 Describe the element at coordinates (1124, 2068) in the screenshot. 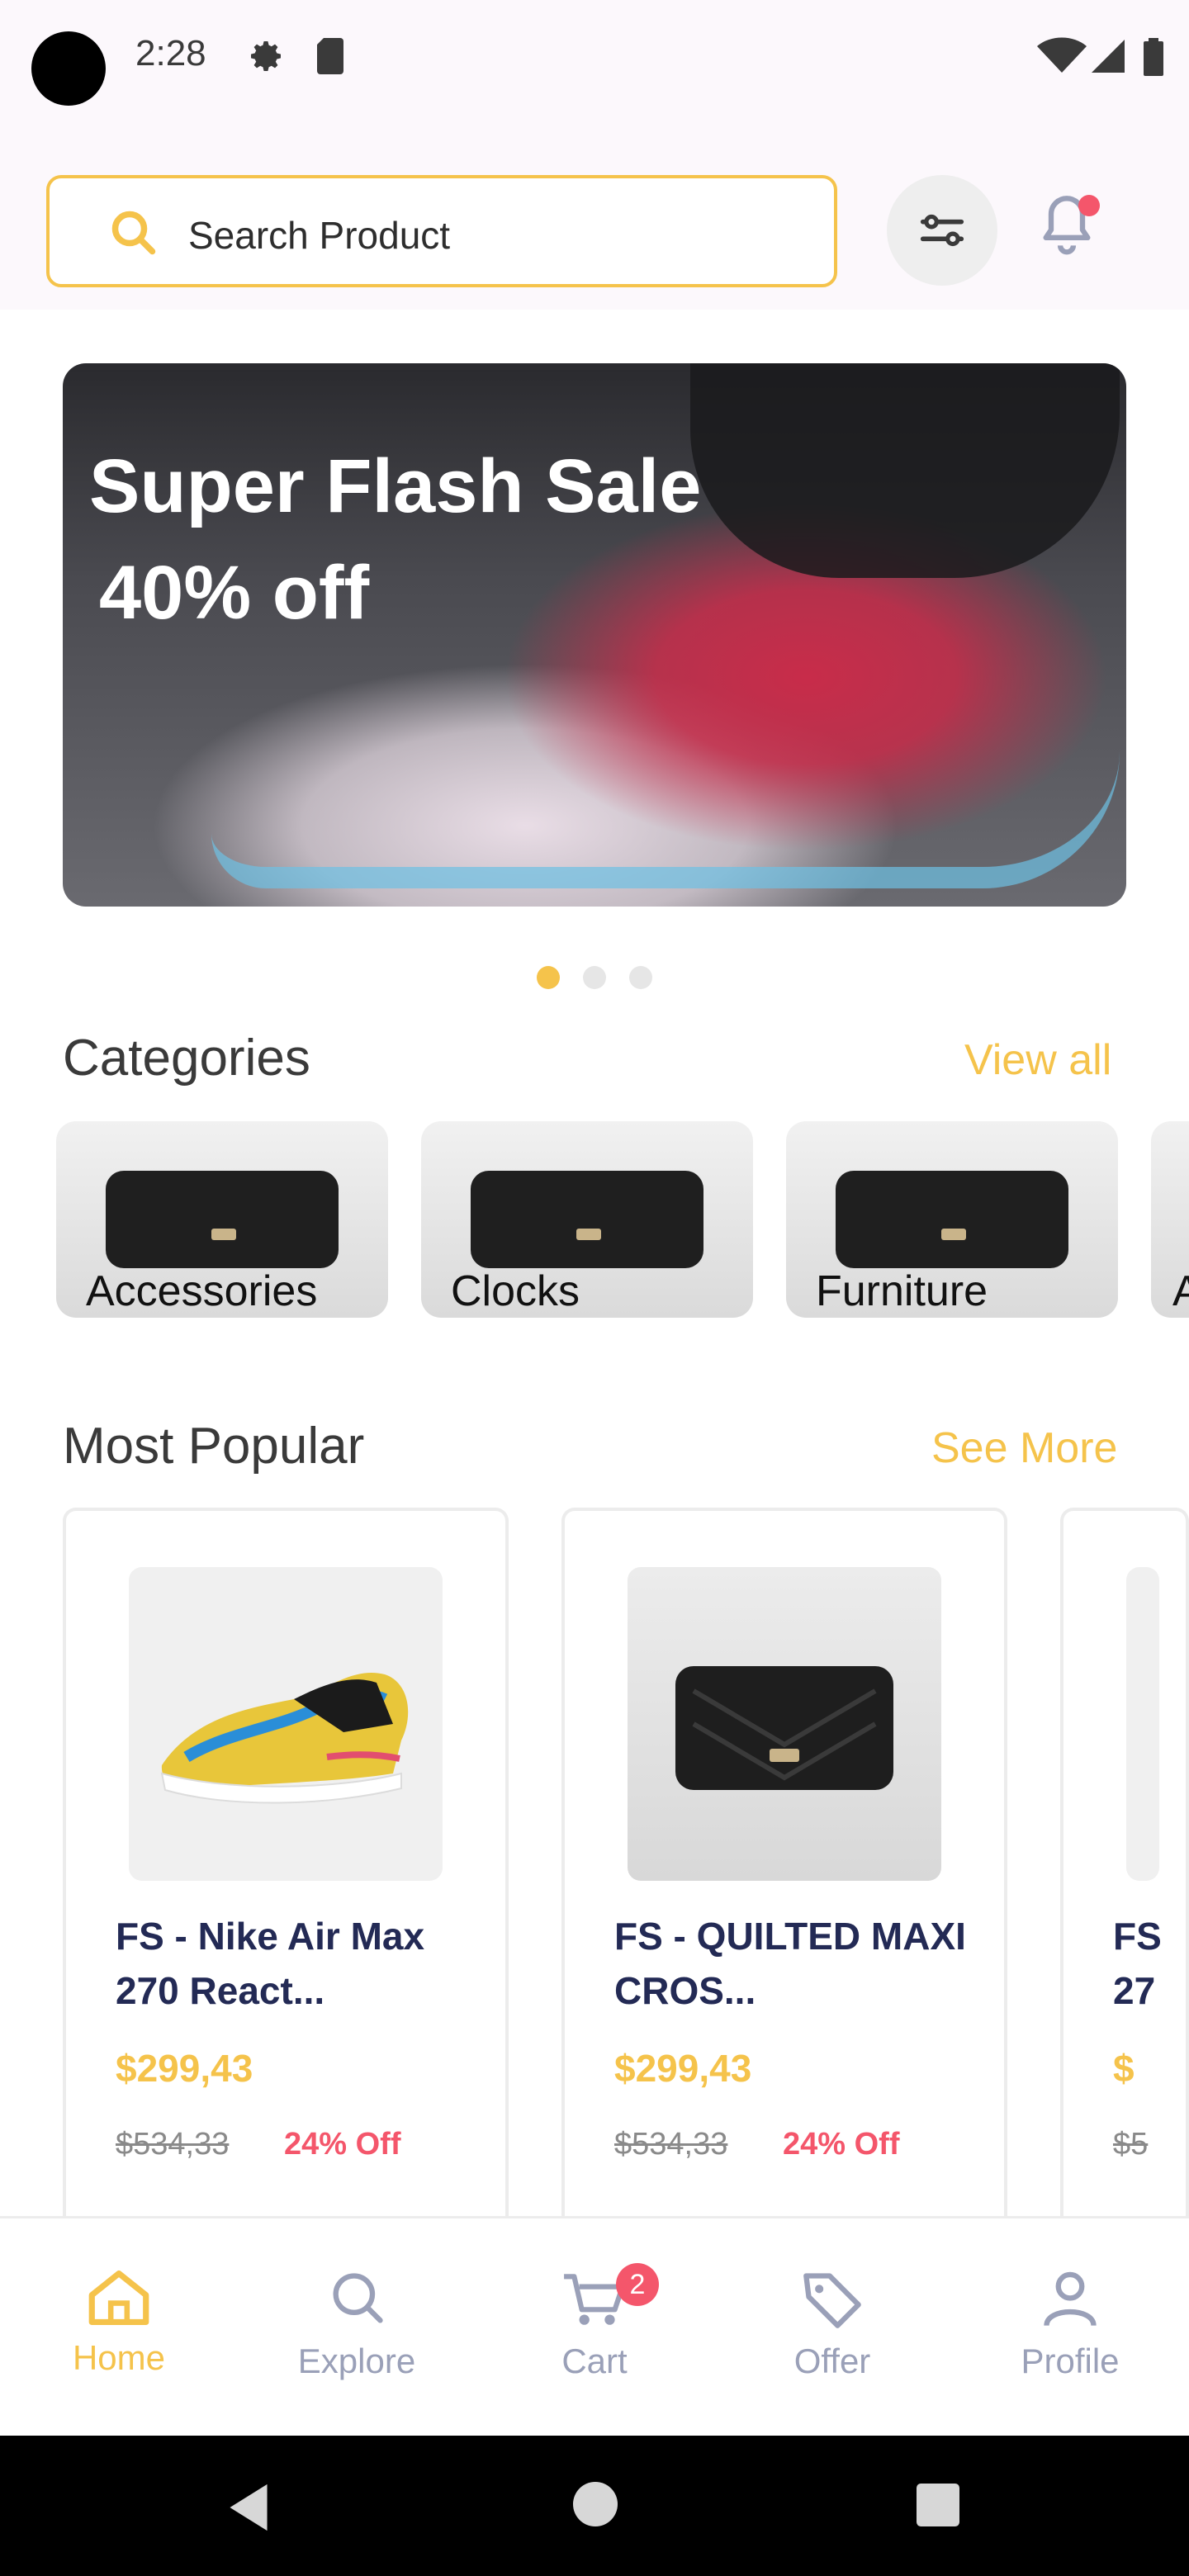

I see `product-price: $` at that location.